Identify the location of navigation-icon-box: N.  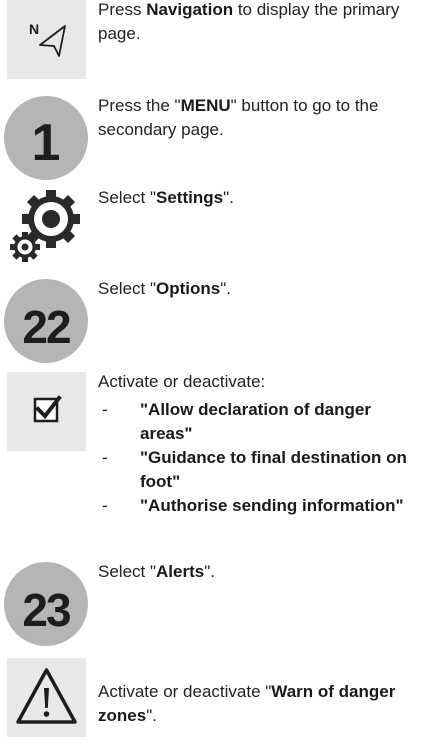
(46, 39).